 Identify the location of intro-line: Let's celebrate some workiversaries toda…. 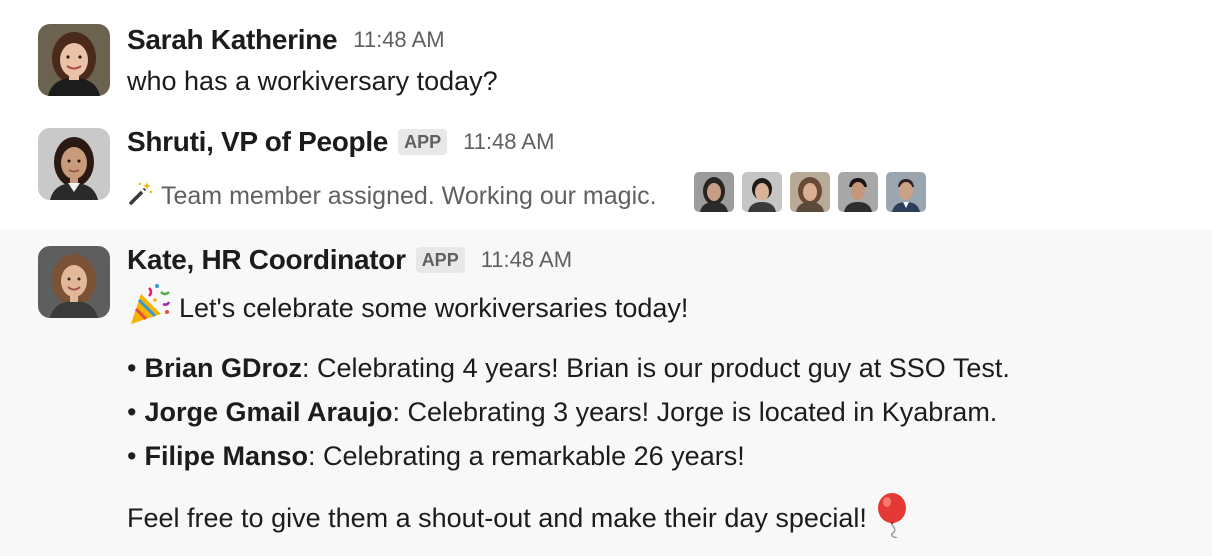
(407, 308).